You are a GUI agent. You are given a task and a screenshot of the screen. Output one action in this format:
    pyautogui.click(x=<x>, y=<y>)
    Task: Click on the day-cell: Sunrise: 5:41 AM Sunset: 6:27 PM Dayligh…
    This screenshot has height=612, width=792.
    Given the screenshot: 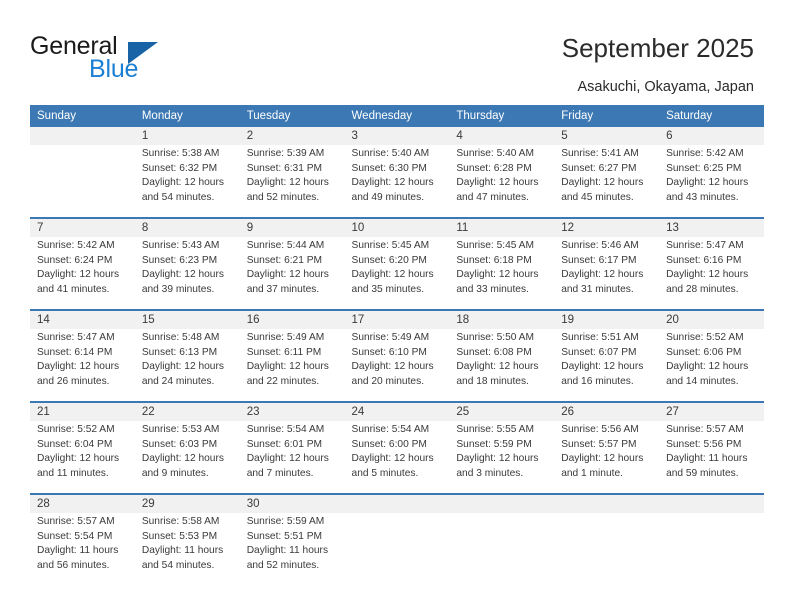 What is the action you would take?
    pyautogui.click(x=607, y=181)
    